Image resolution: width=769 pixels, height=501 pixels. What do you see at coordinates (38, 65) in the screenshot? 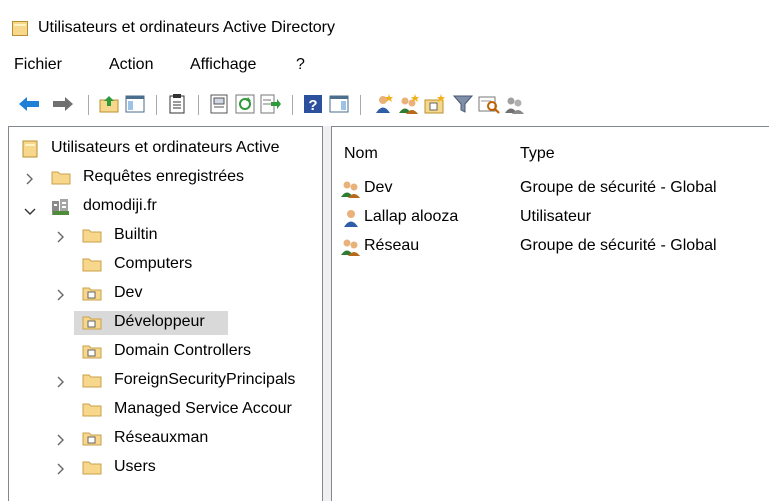
I see `menu-fichier: Fichier` at bounding box center [38, 65].